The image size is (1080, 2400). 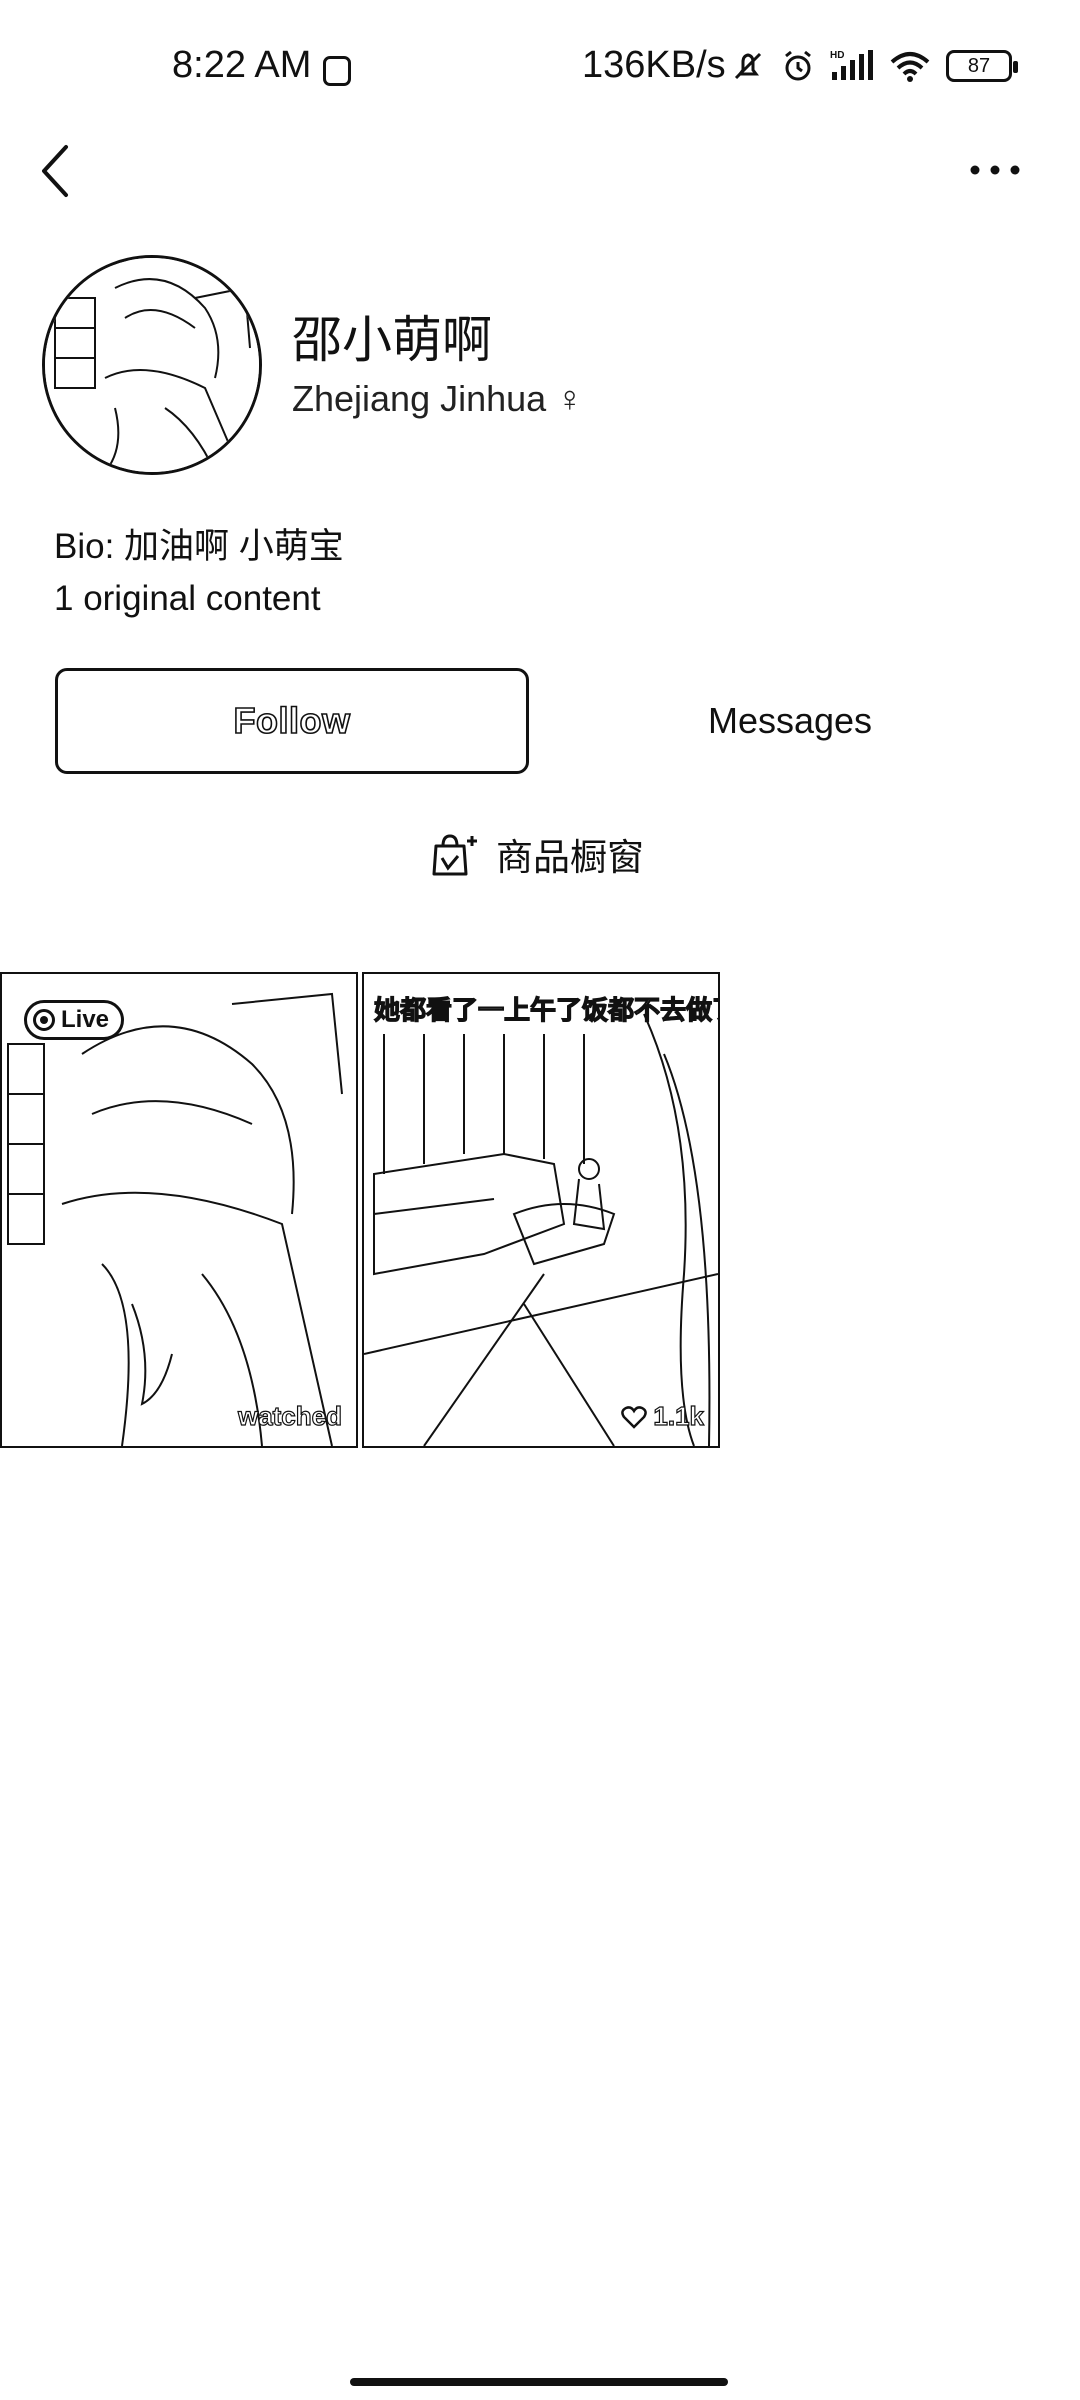 What do you see at coordinates (982, 66) in the screenshot?
I see `battery-indicator: 87` at bounding box center [982, 66].